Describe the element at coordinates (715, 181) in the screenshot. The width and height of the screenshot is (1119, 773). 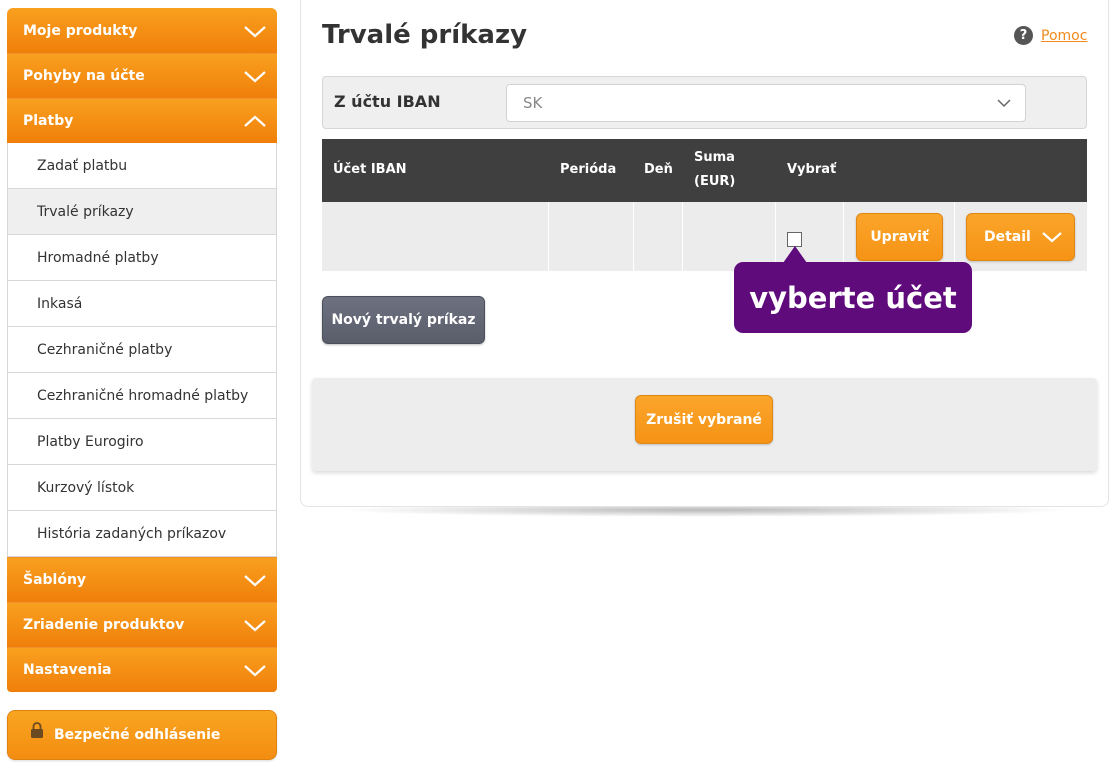
I see `column-header-amount-unit: (EUR)` at that location.